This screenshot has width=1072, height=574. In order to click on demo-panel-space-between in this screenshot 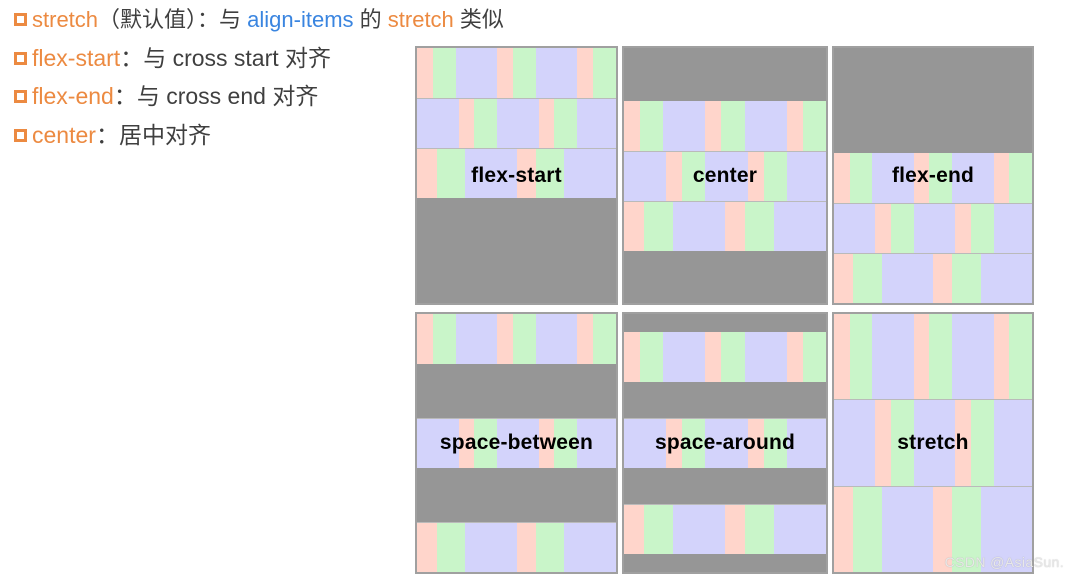, I will do `click(516, 443)`.